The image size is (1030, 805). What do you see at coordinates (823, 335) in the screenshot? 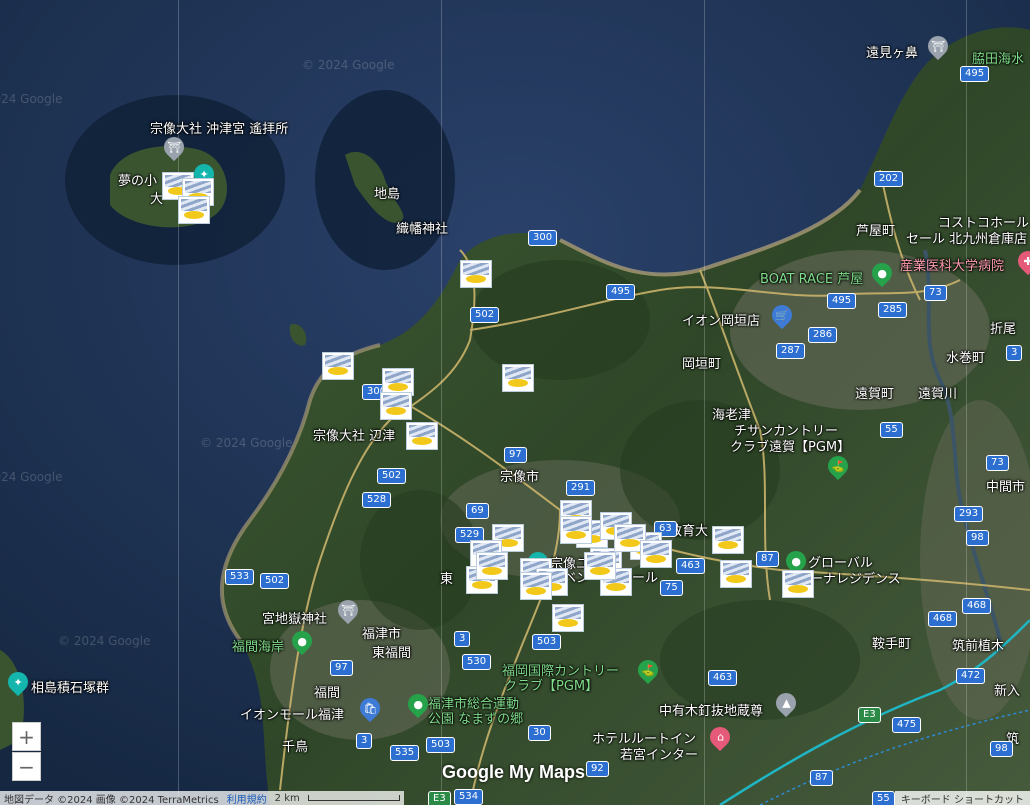
I see `road-number-shield: 286` at bounding box center [823, 335].